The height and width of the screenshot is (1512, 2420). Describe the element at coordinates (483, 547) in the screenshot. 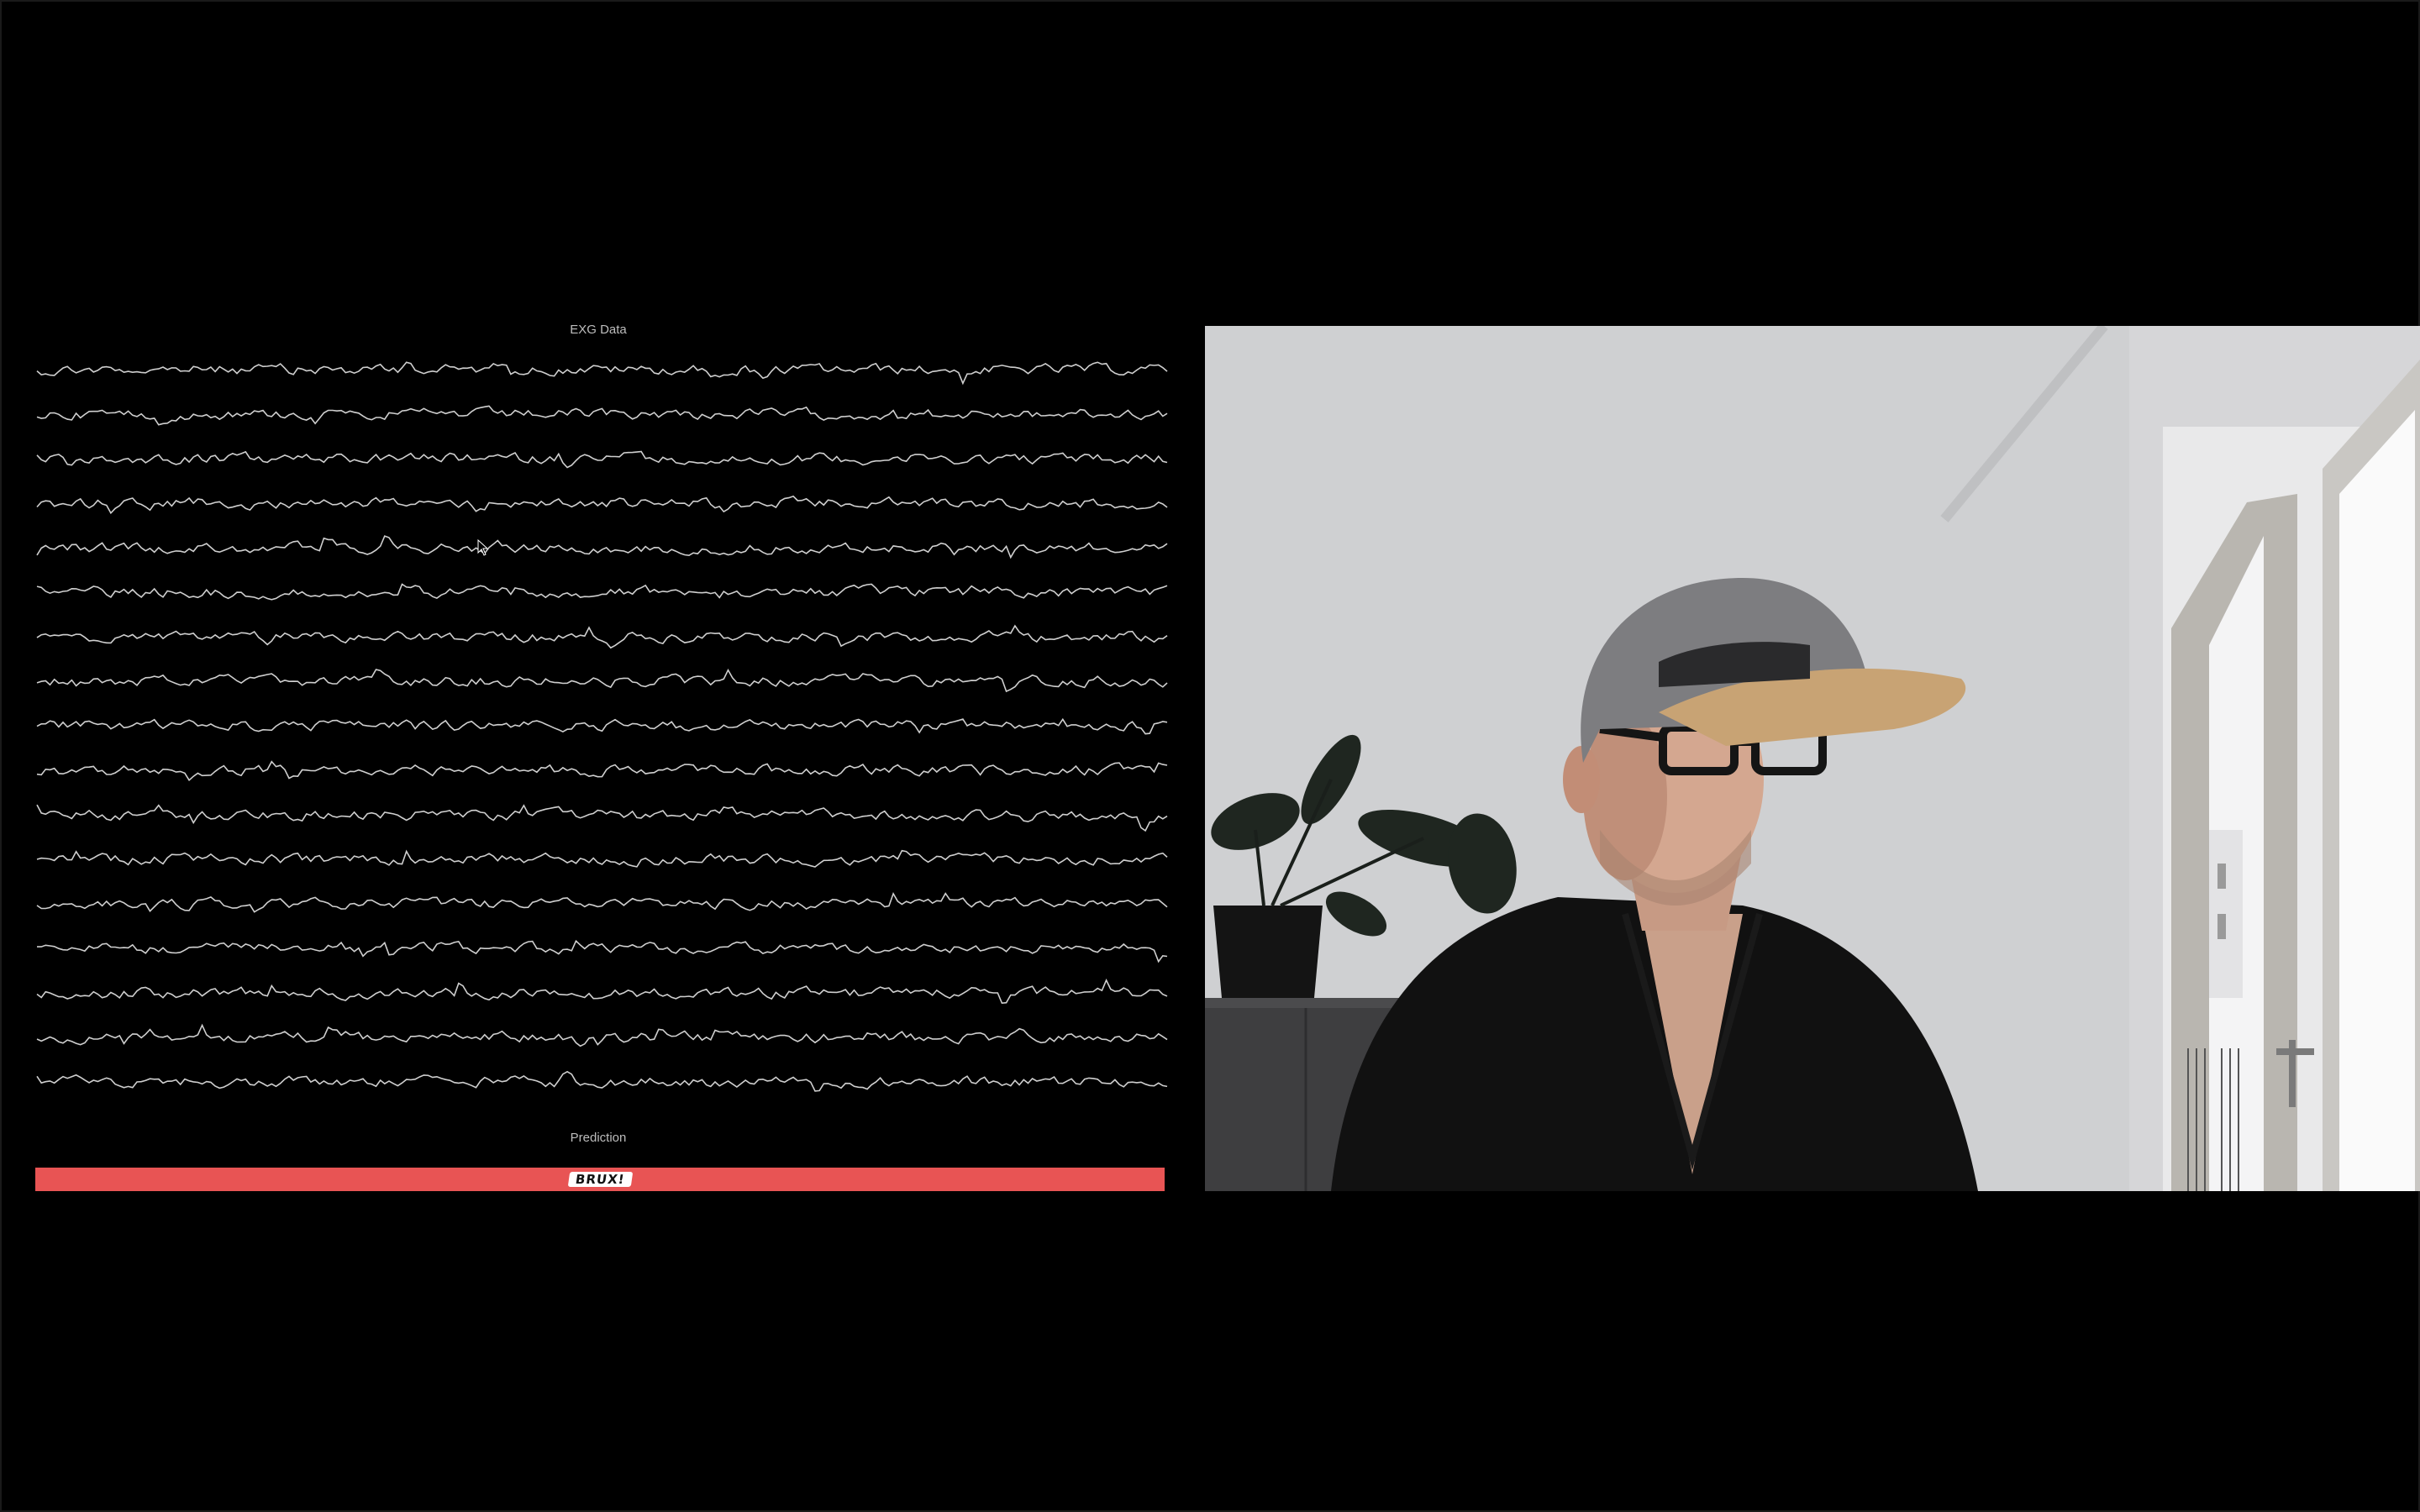

I see `mouse-cursor-icon` at that location.